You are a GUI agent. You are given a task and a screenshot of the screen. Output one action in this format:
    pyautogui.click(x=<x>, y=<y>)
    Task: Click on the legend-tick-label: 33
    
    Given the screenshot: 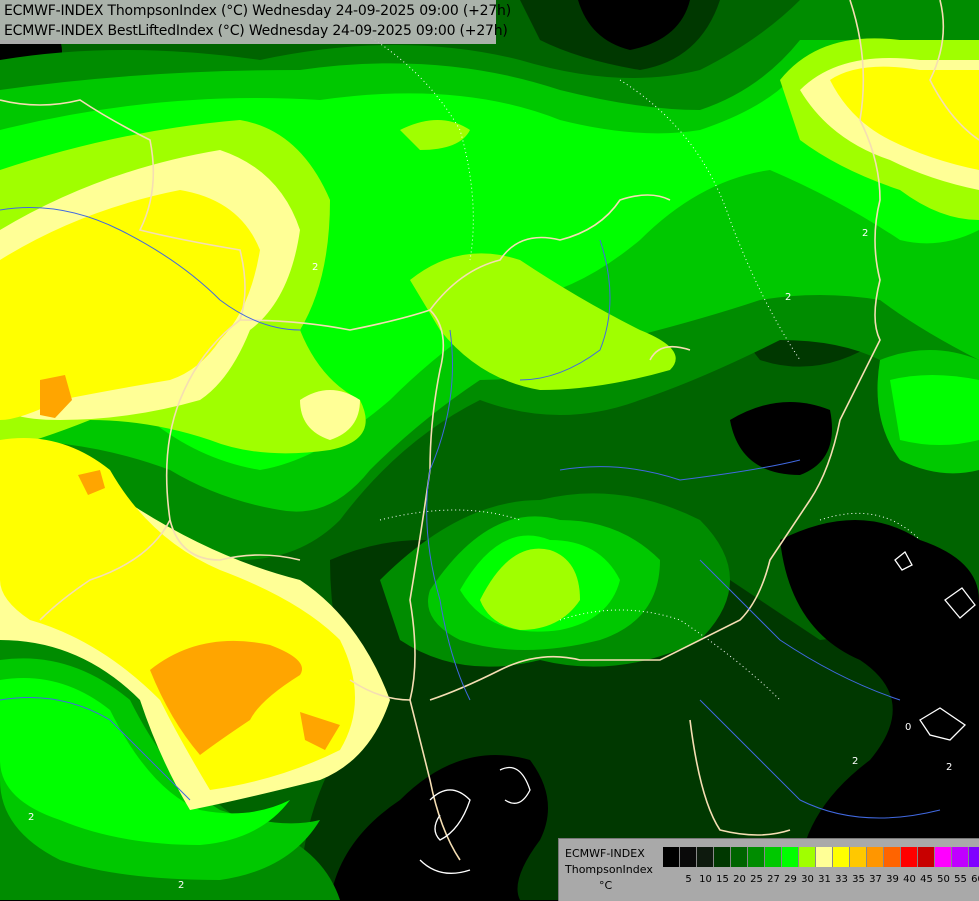 What is the action you would take?
    pyautogui.click(x=841, y=879)
    